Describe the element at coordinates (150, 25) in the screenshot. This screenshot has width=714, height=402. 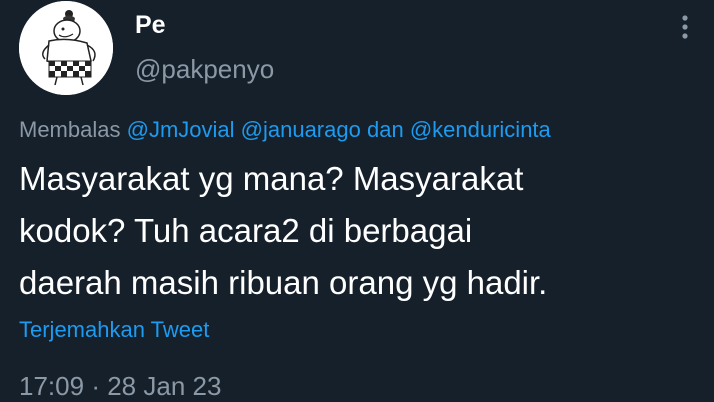
I see `author-display-name: Pe` at that location.